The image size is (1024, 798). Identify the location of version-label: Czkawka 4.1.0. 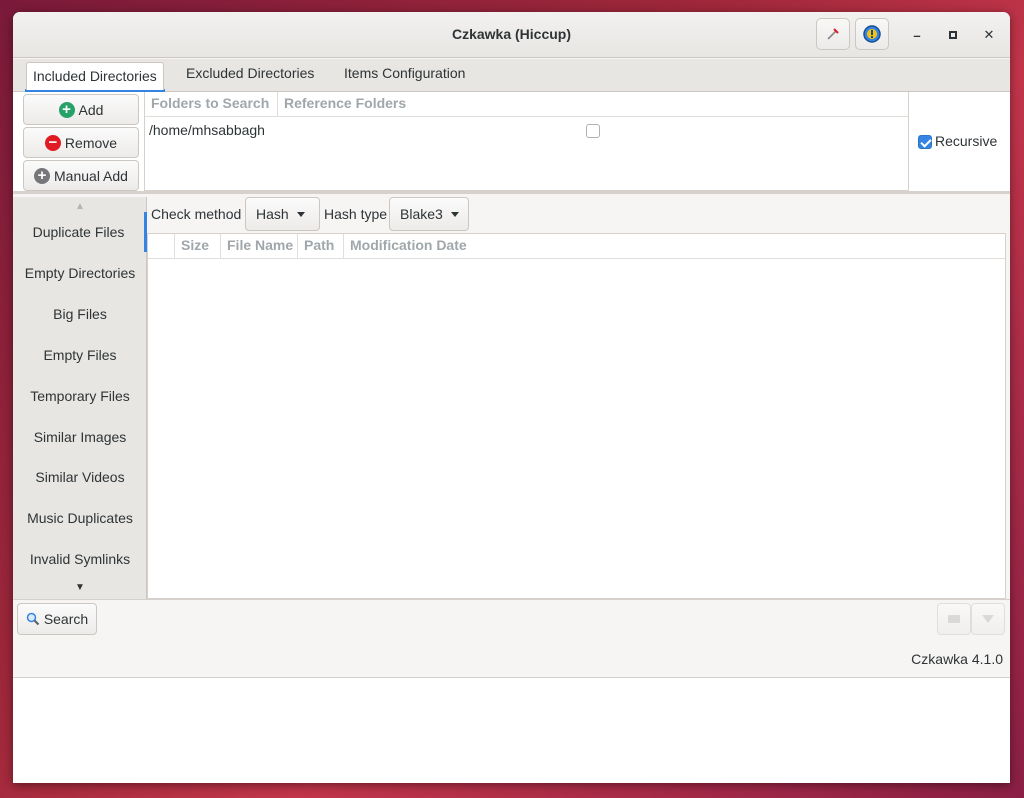
(957, 659).